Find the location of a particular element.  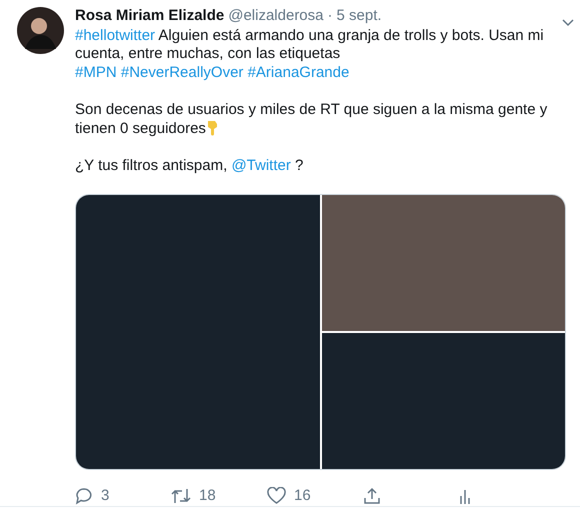

heart-icon is located at coordinates (276, 495).